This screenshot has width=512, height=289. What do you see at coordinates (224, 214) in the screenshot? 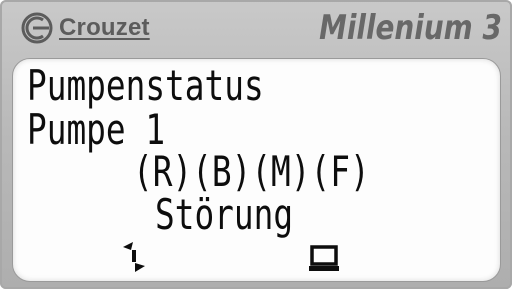
I see `lcd-line-fault: Störung` at bounding box center [224, 214].